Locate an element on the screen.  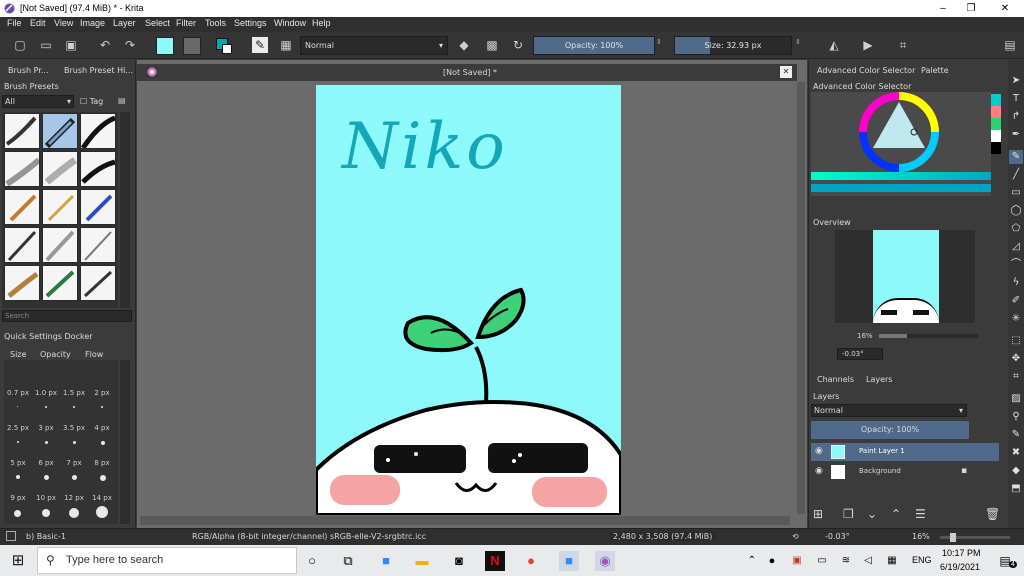
opacity-slider: Opacity: 100% is located at coordinates (594, 45).